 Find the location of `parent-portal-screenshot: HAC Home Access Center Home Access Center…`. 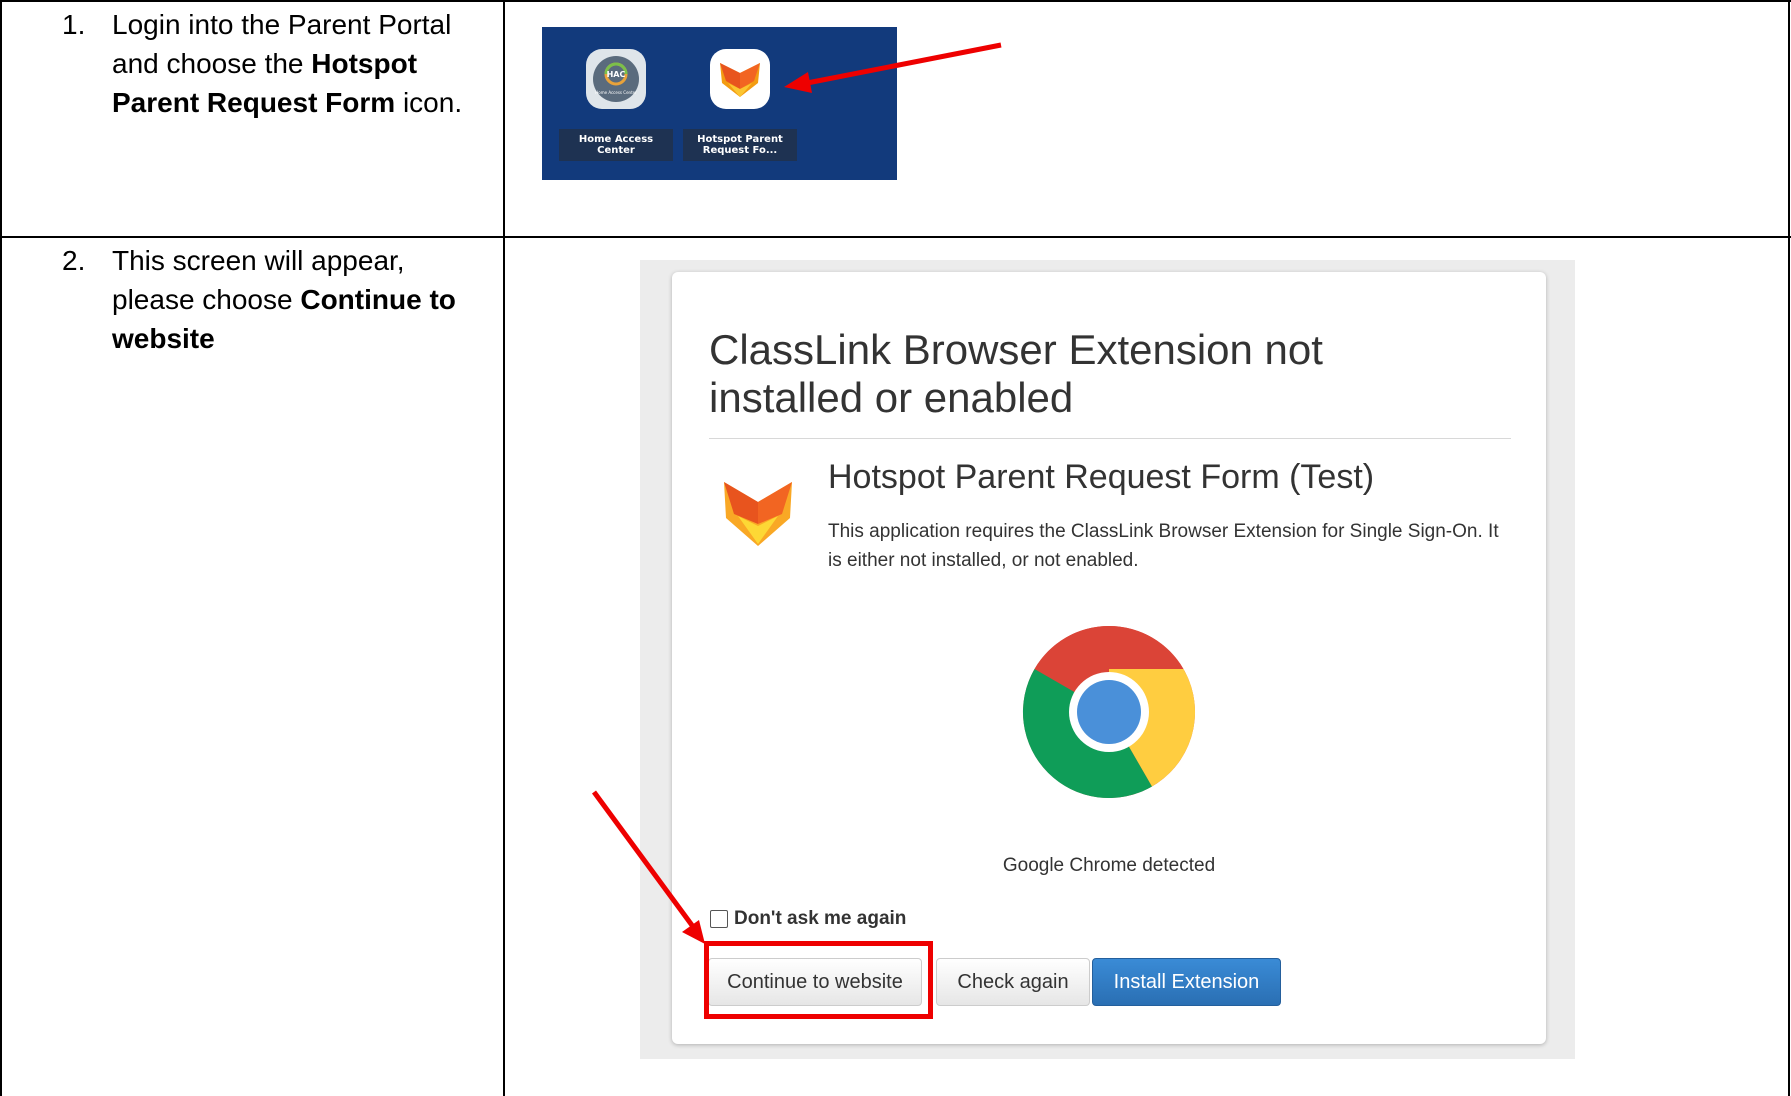

parent-portal-screenshot: HAC Home Access Center Home Access Center… is located at coordinates (719, 103).